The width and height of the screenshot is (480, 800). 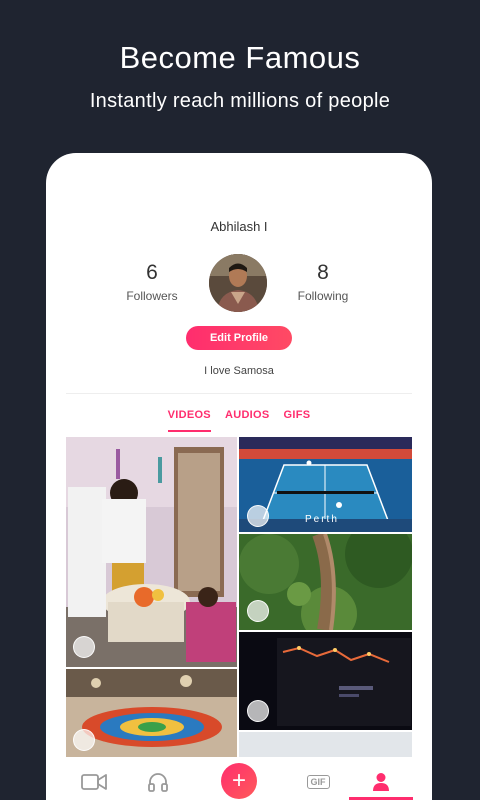 I want to click on gif-label: GIF, so click(x=318, y=782).